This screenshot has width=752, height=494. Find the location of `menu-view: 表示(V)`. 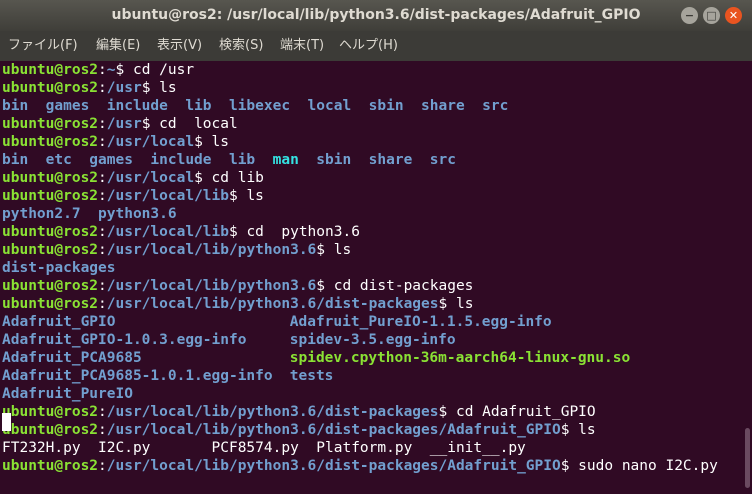

menu-view: 表示(V) is located at coordinates (179, 46).